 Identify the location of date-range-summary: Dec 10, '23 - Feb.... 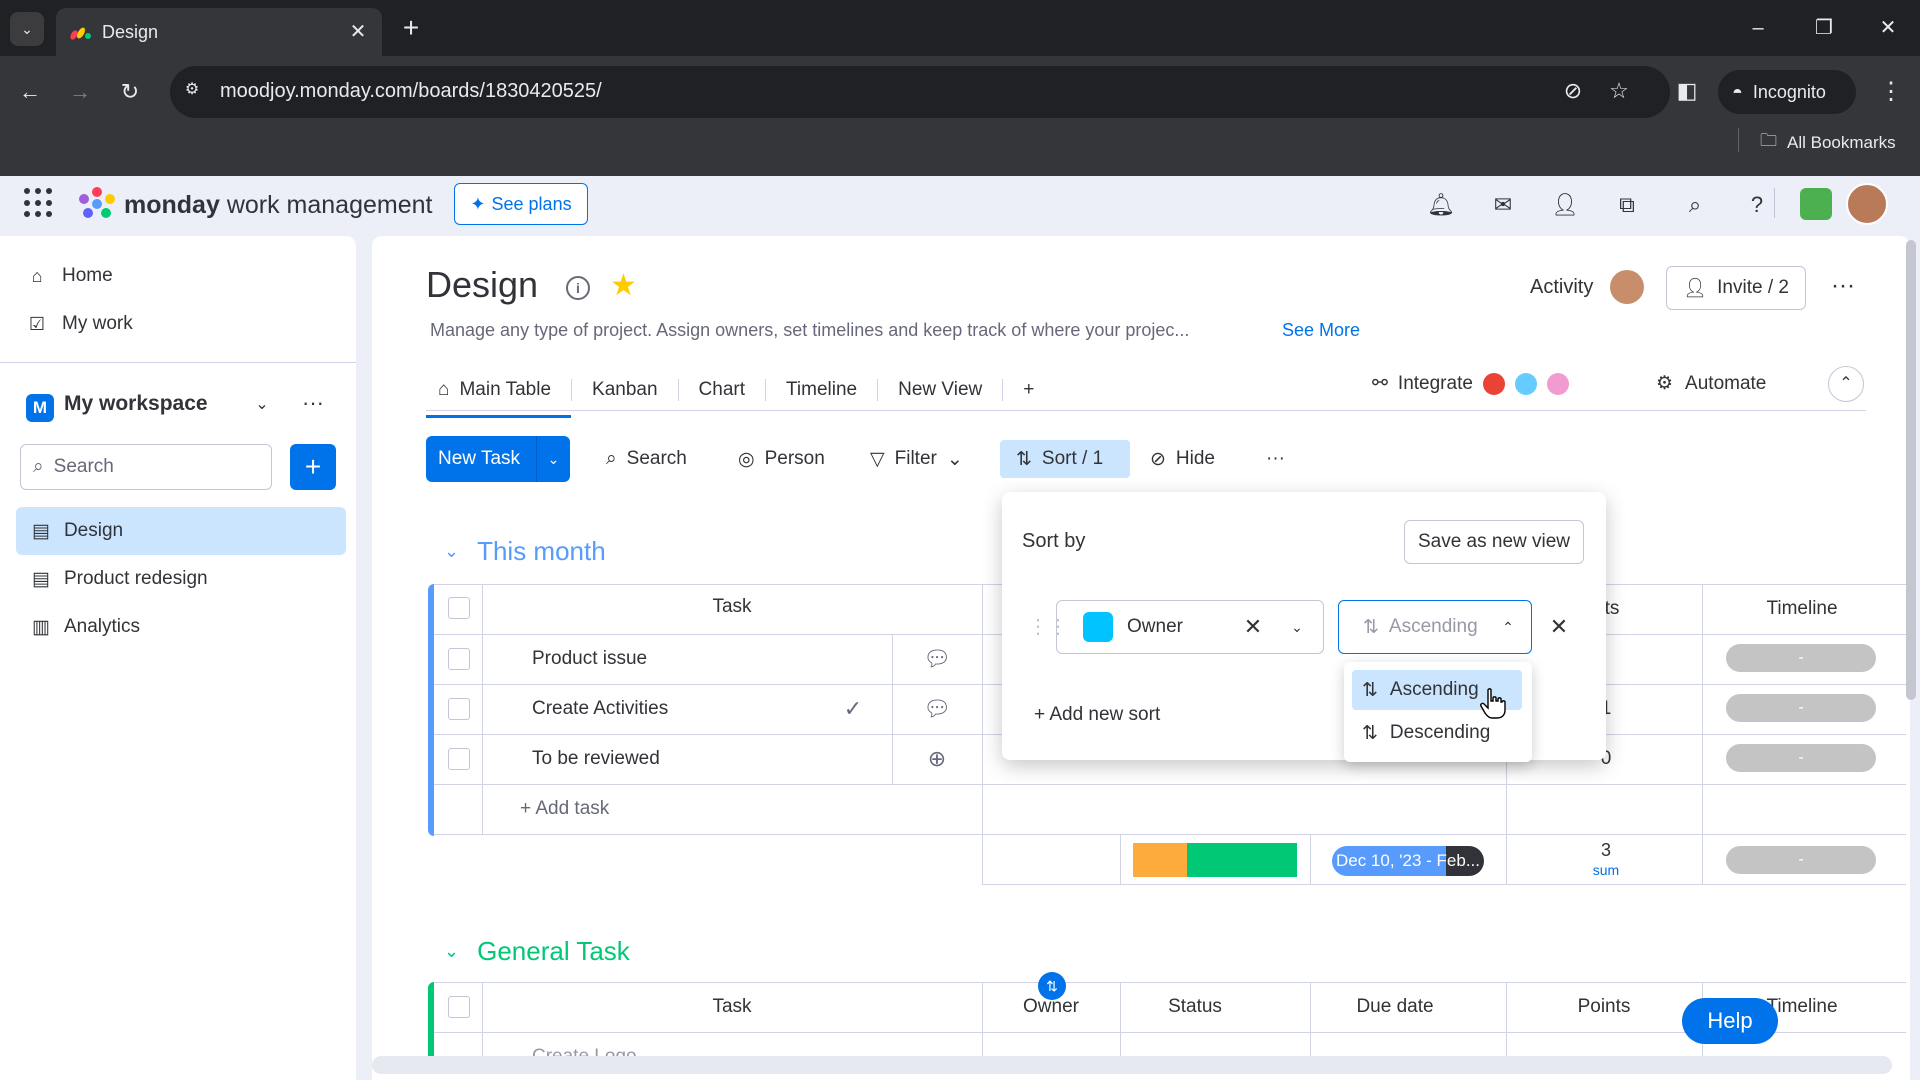
(1408, 861).